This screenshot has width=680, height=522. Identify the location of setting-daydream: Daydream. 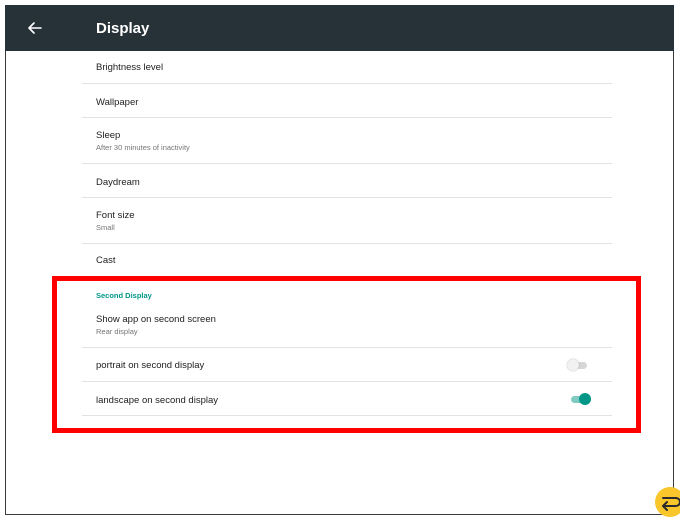
(347, 181).